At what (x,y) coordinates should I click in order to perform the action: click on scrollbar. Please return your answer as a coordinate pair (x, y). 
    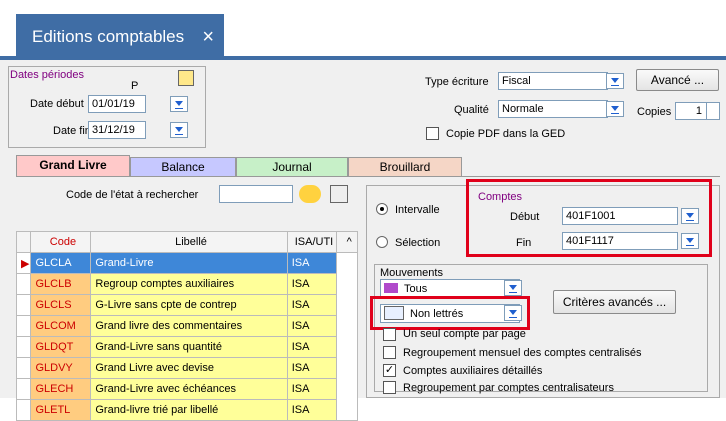
    Looking at the image, I should click on (347, 336).